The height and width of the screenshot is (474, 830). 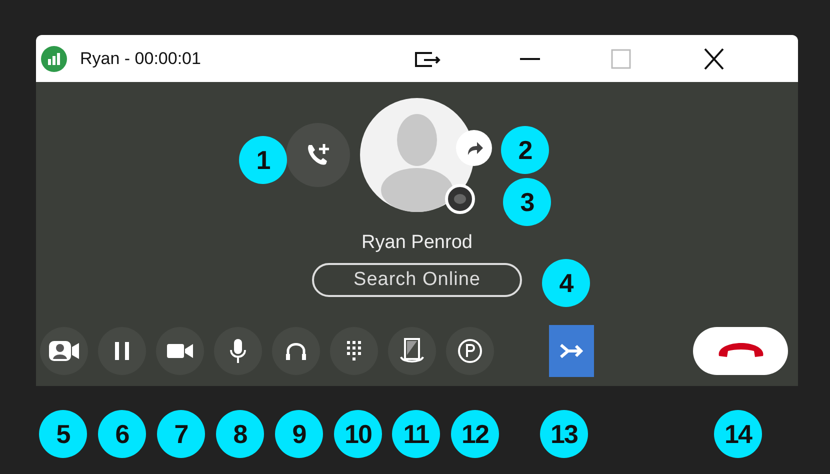 What do you see at coordinates (714, 59) in the screenshot?
I see `close-icon` at bounding box center [714, 59].